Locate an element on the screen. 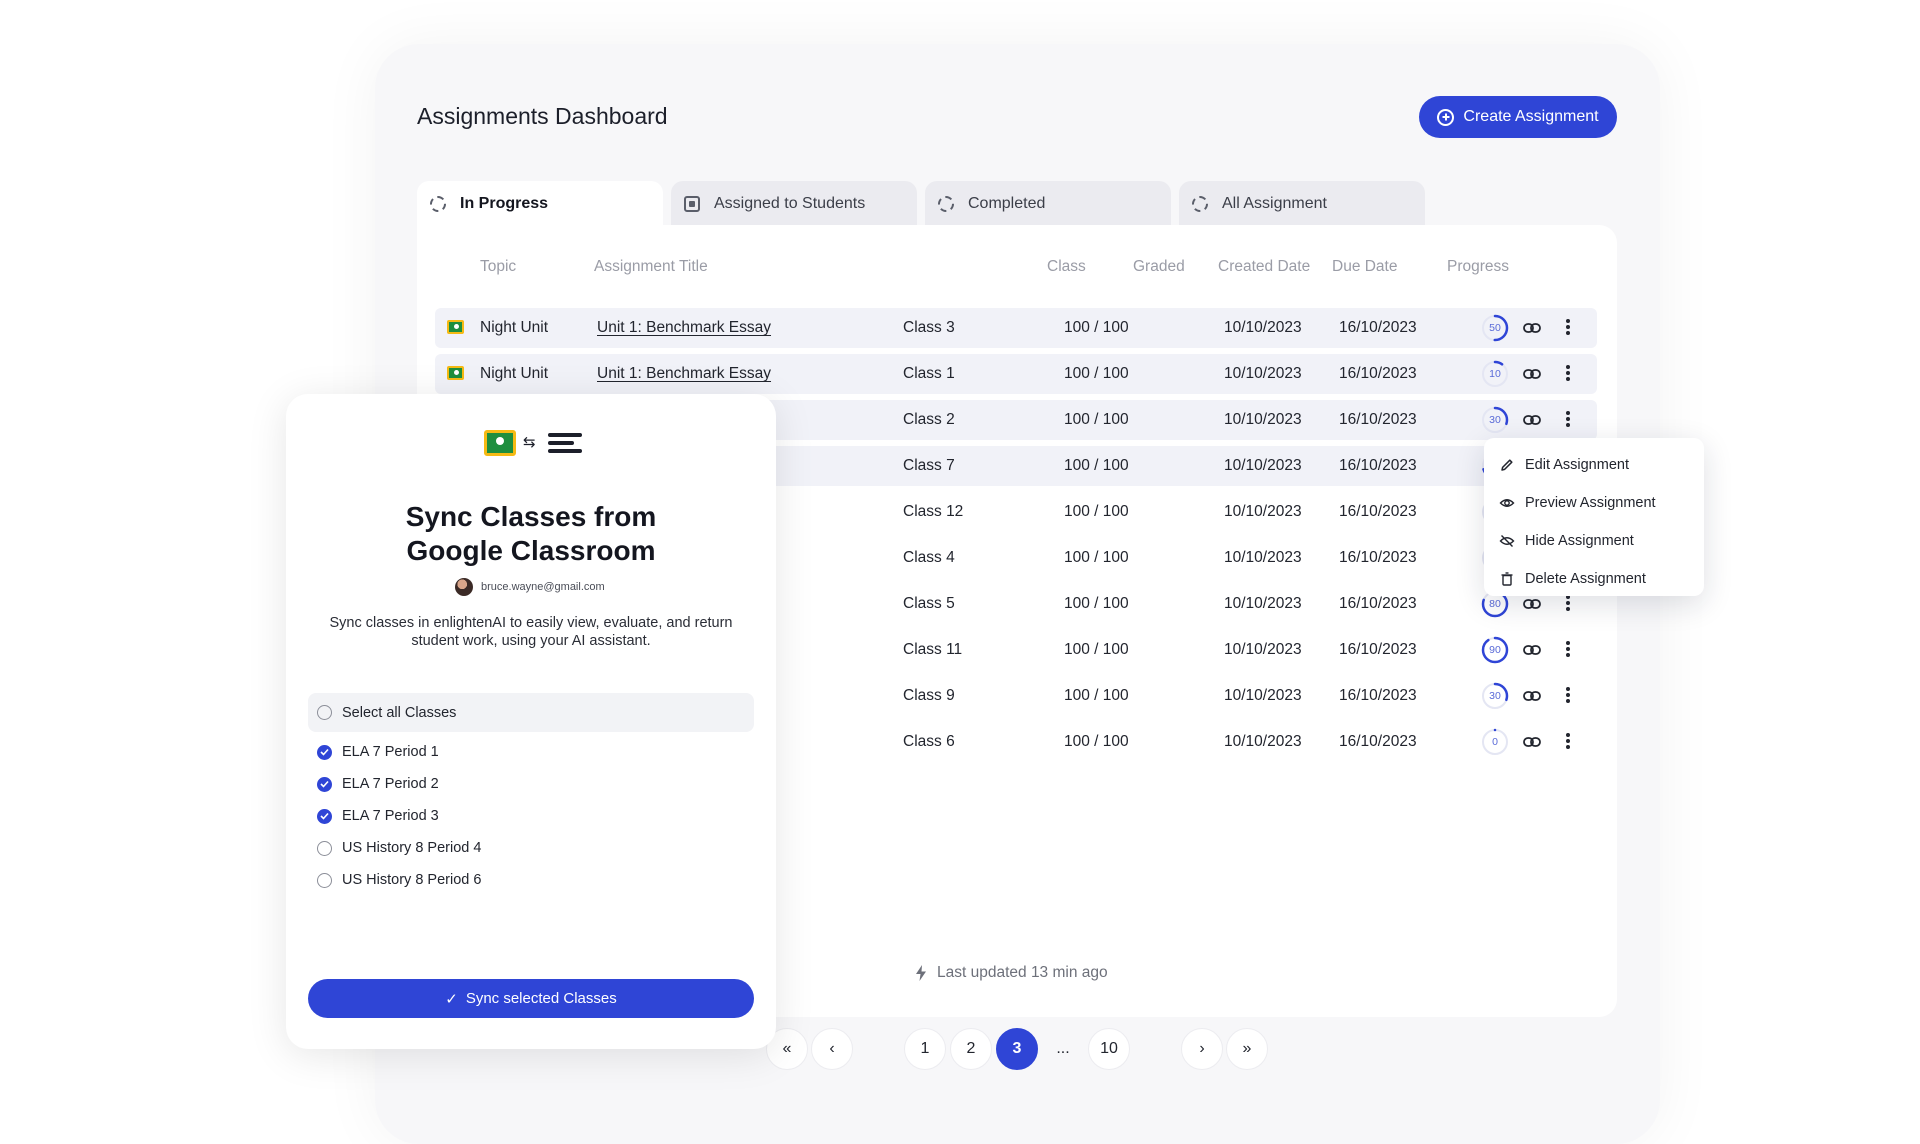 The image size is (1920, 1144). page-button: 1 is located at coordinates (925, 1049).